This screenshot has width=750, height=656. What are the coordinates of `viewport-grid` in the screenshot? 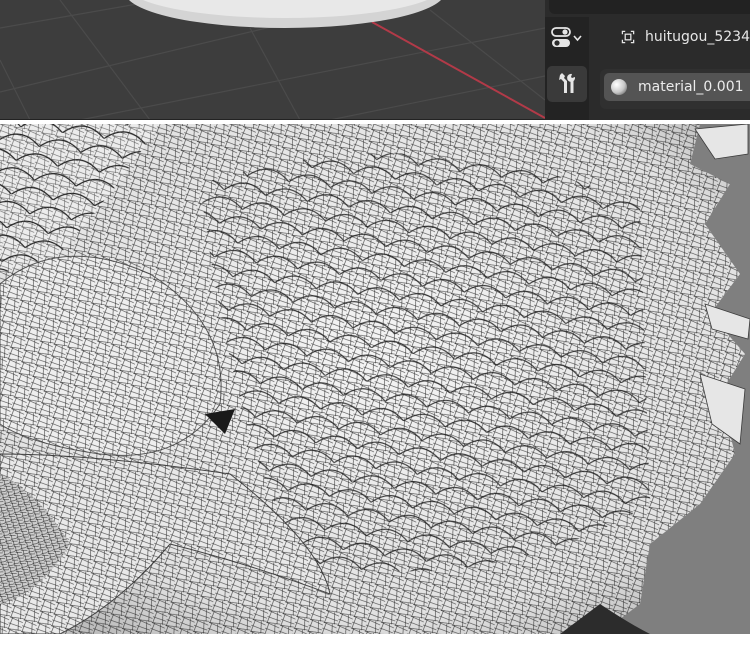 It's located at (273, 60).